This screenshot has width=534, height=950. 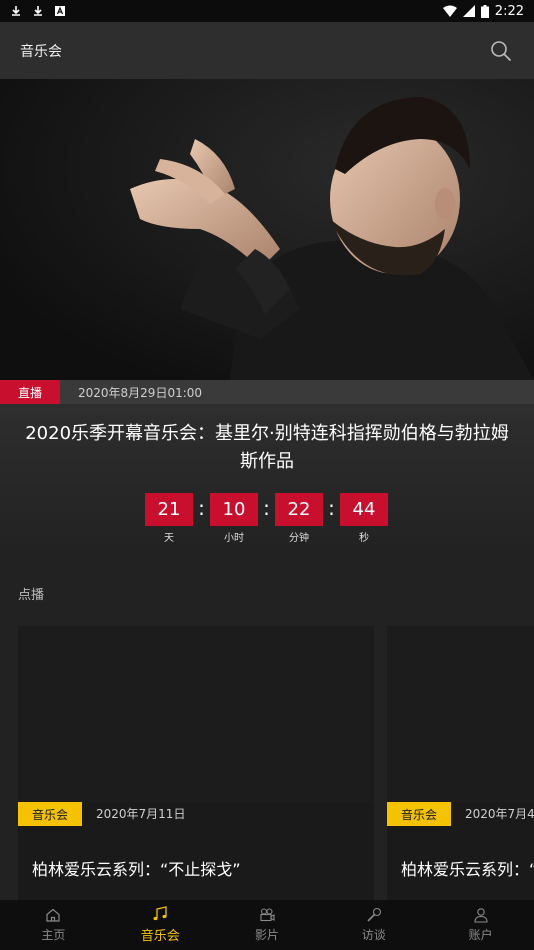 What do you see at coordinates (267, 915) in the screenshot?
I see `film-camera-icon` at bounding box center [267, 915].